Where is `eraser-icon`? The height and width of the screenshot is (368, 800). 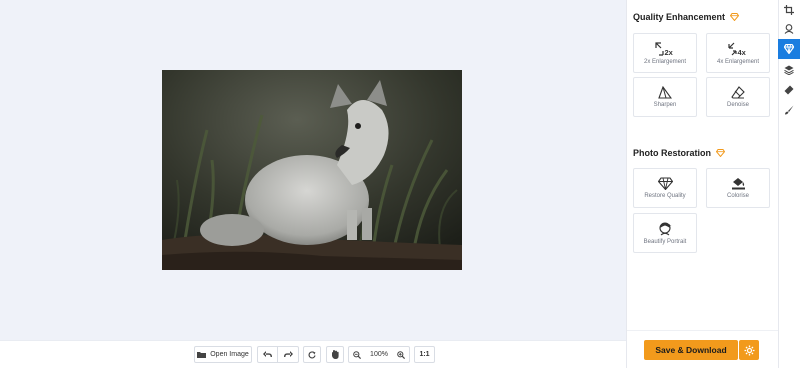
eraser-icon is located at coordinates (789, 90).